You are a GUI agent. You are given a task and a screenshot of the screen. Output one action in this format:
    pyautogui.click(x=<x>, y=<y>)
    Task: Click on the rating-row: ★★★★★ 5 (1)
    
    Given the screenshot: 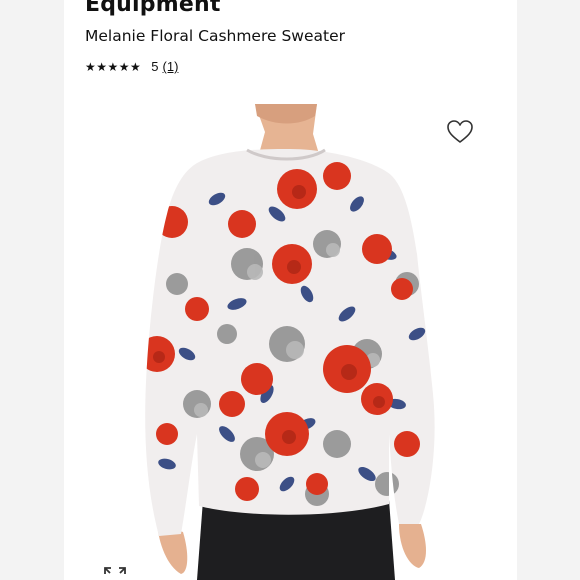 What is the action you would take?
    pyautogui.click(x=131, y=66)
    